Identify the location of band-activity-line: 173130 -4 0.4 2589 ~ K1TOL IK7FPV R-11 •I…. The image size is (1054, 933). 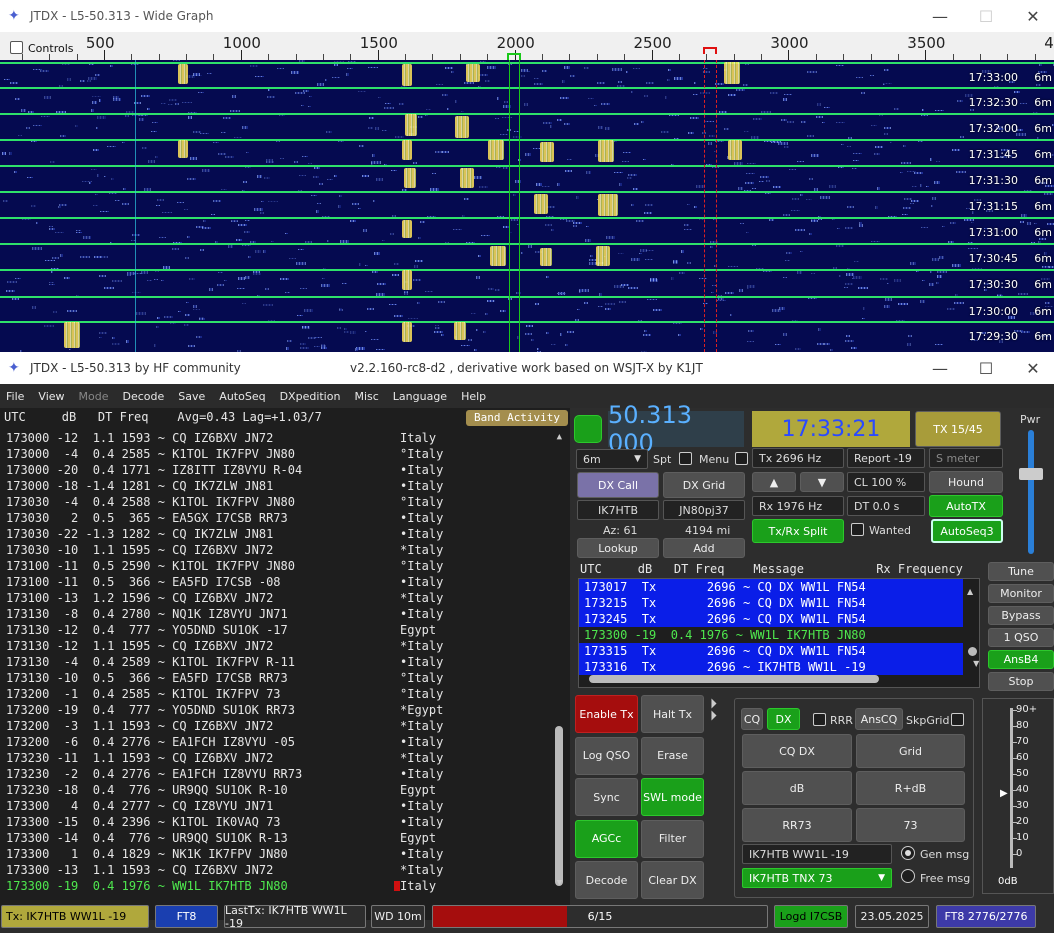
(275, 662).